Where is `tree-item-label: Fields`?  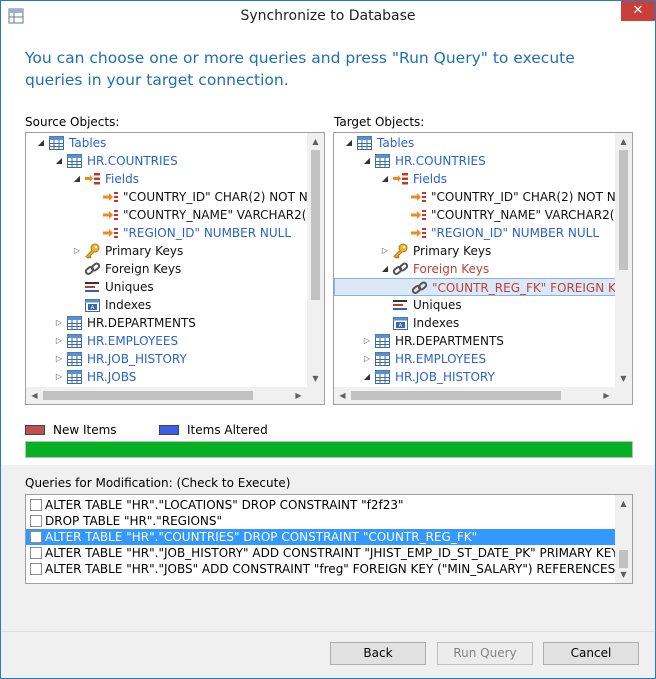 tree-item-label: Fields is located at coordinates (122, 179).